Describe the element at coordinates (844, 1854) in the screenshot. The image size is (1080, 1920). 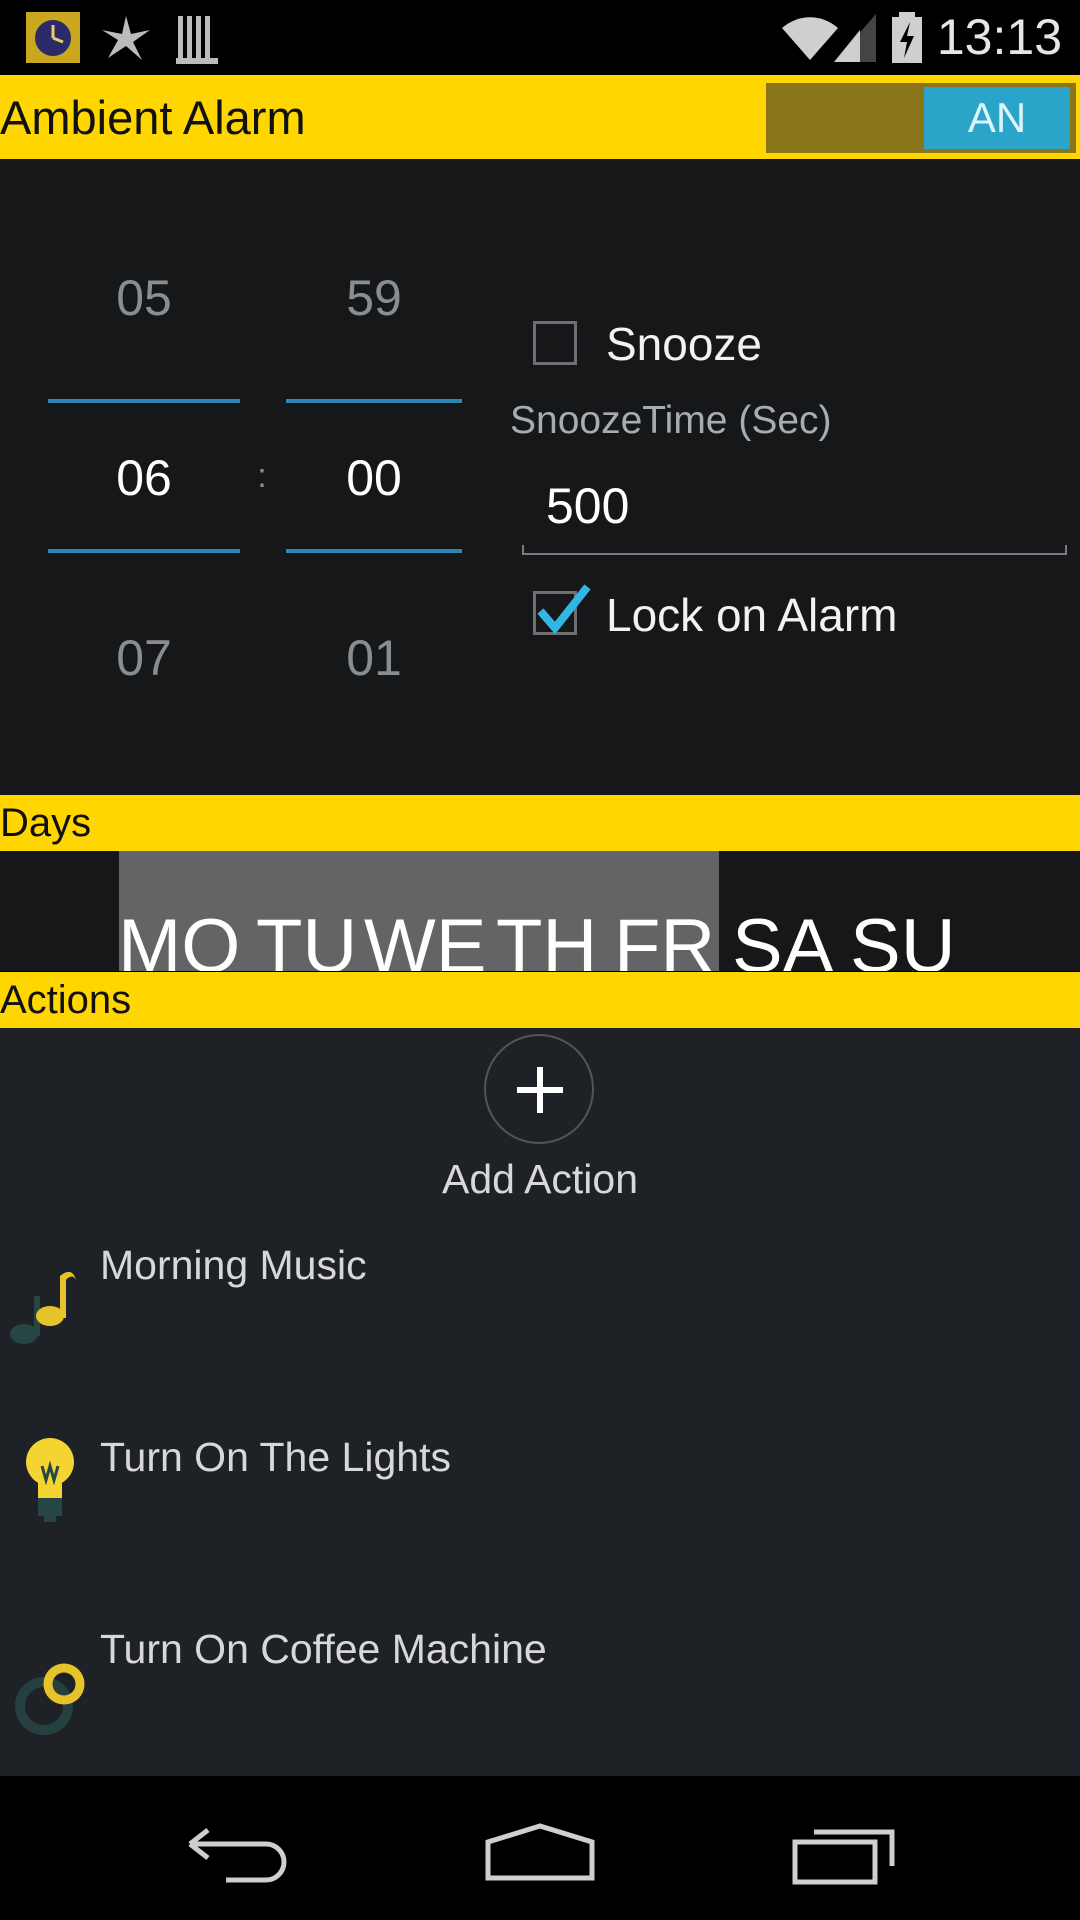
I see `recents-icon` at that location.